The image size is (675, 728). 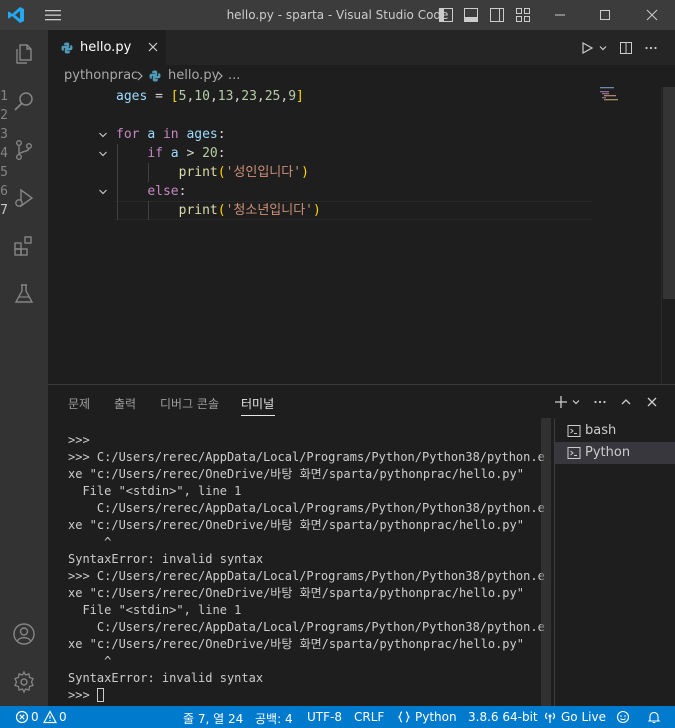 I want to click on terminal-scrollbar, so click(x=546, y=562).